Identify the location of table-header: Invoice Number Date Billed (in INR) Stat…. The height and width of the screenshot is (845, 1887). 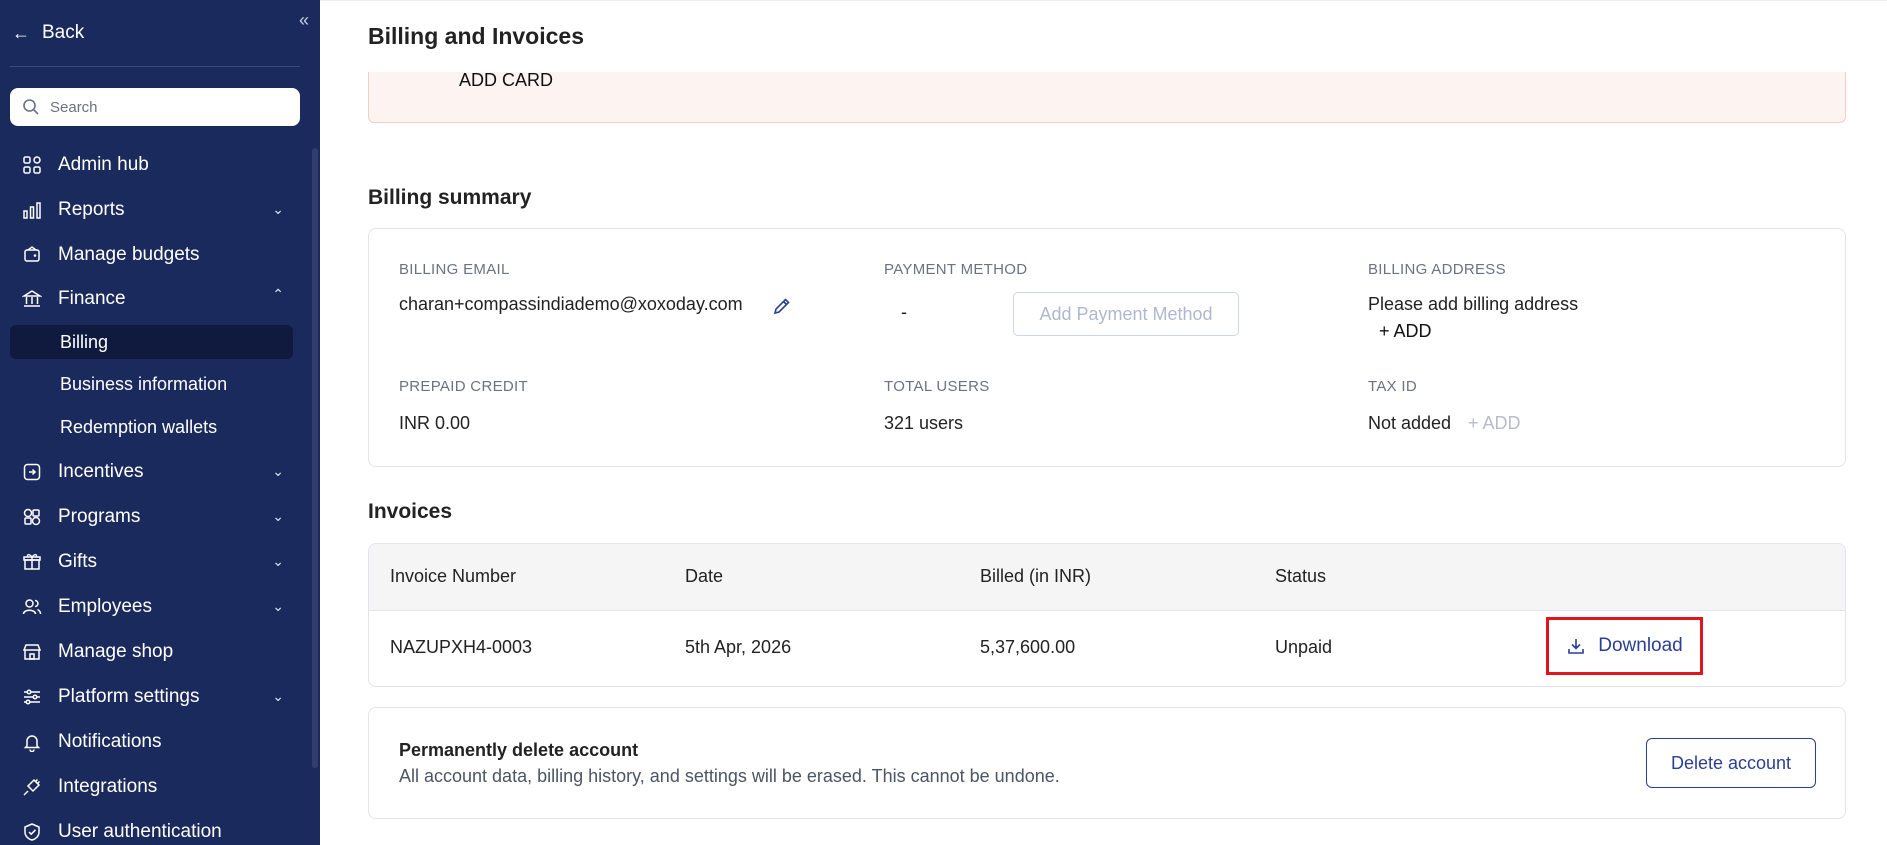
(1107, 577).